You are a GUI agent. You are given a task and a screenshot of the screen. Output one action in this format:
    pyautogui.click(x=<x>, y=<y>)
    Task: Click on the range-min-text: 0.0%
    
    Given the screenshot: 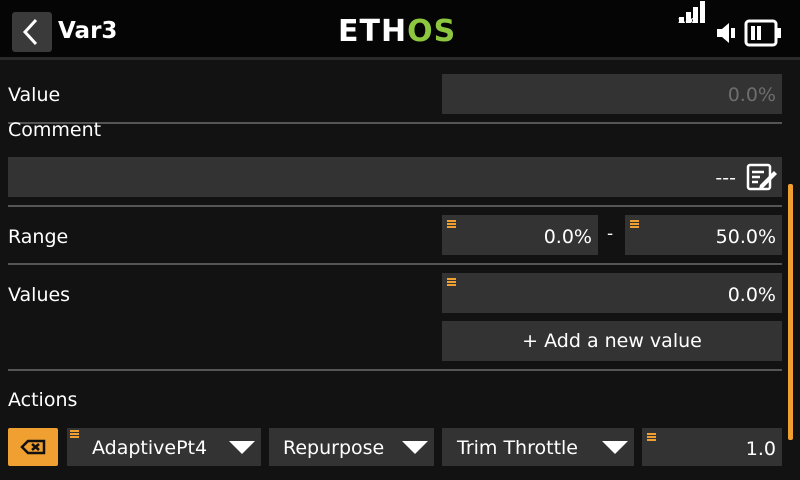 What is the action you would take?
    pyautogui.click(x=567, y=237)
    